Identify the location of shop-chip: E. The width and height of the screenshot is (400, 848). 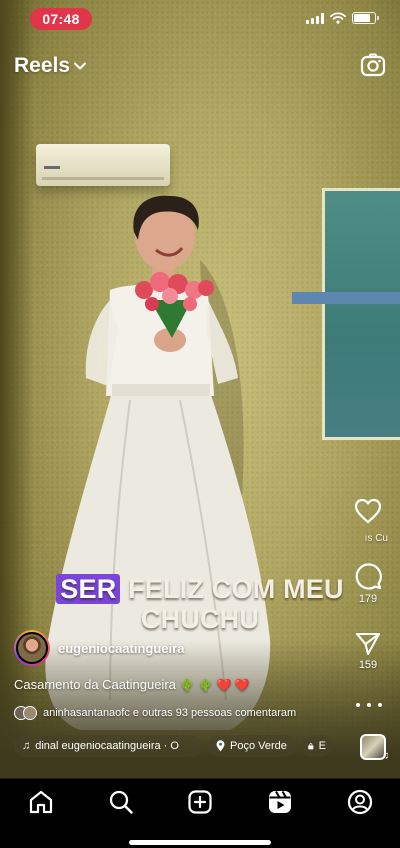
(317, 746).